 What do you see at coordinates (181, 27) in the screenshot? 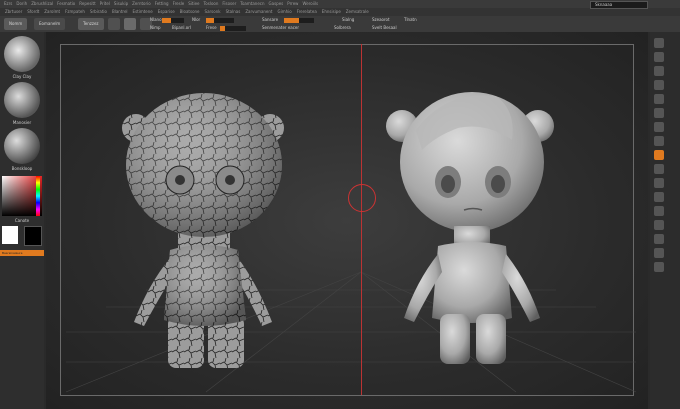
I see `ctl-8: Bipanl.orl` at bounding box center [181, 27].